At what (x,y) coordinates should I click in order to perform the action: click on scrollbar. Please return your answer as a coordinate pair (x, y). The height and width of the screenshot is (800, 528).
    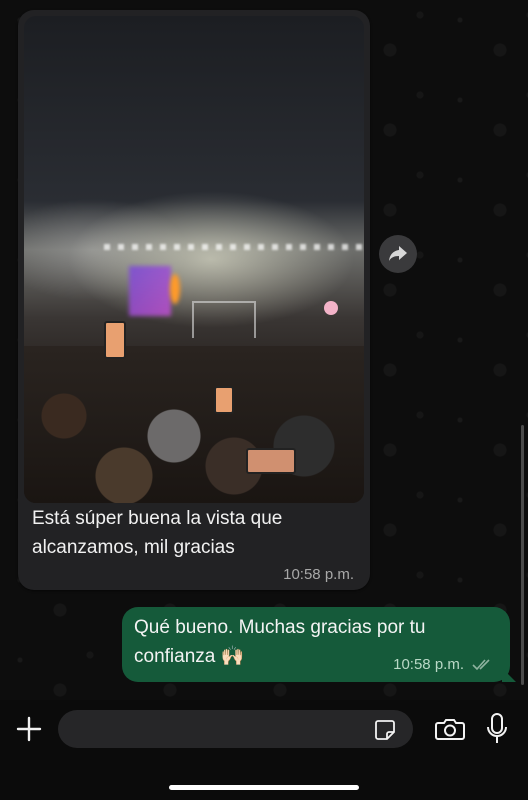
    Looking at the image, I should click on (522, 555).